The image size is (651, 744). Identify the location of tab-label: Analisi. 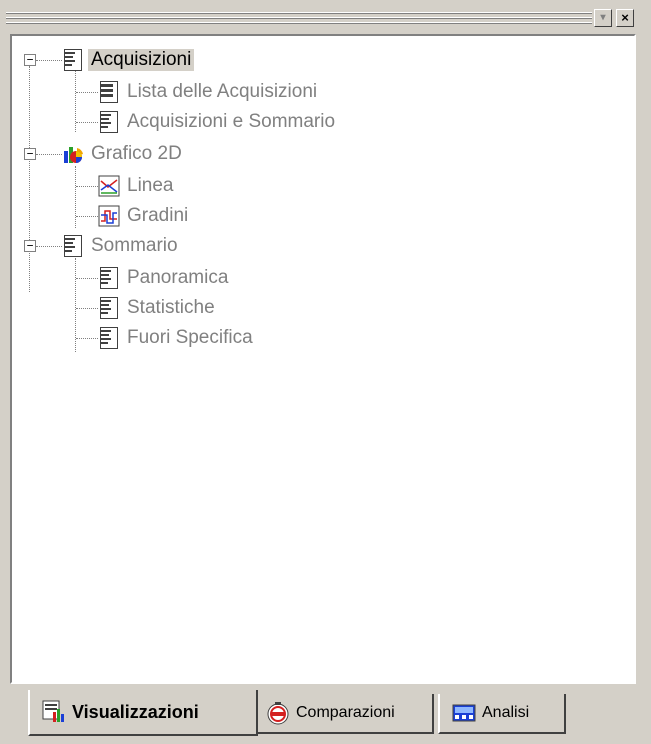
(506, 712).